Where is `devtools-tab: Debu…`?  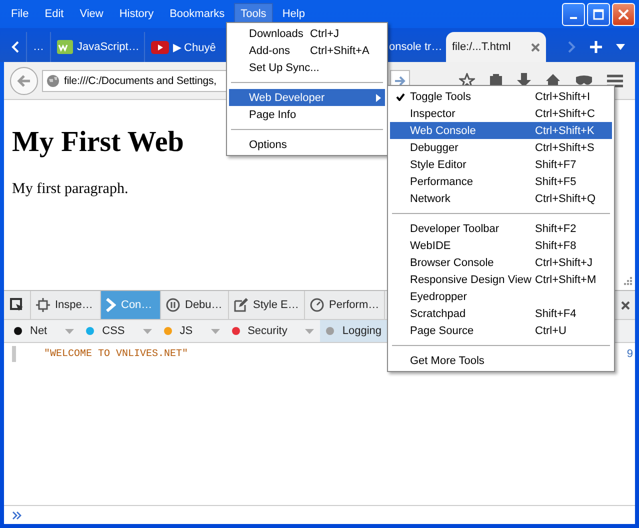 devtools-tab: Debu… is located at coordinates (195, 305).